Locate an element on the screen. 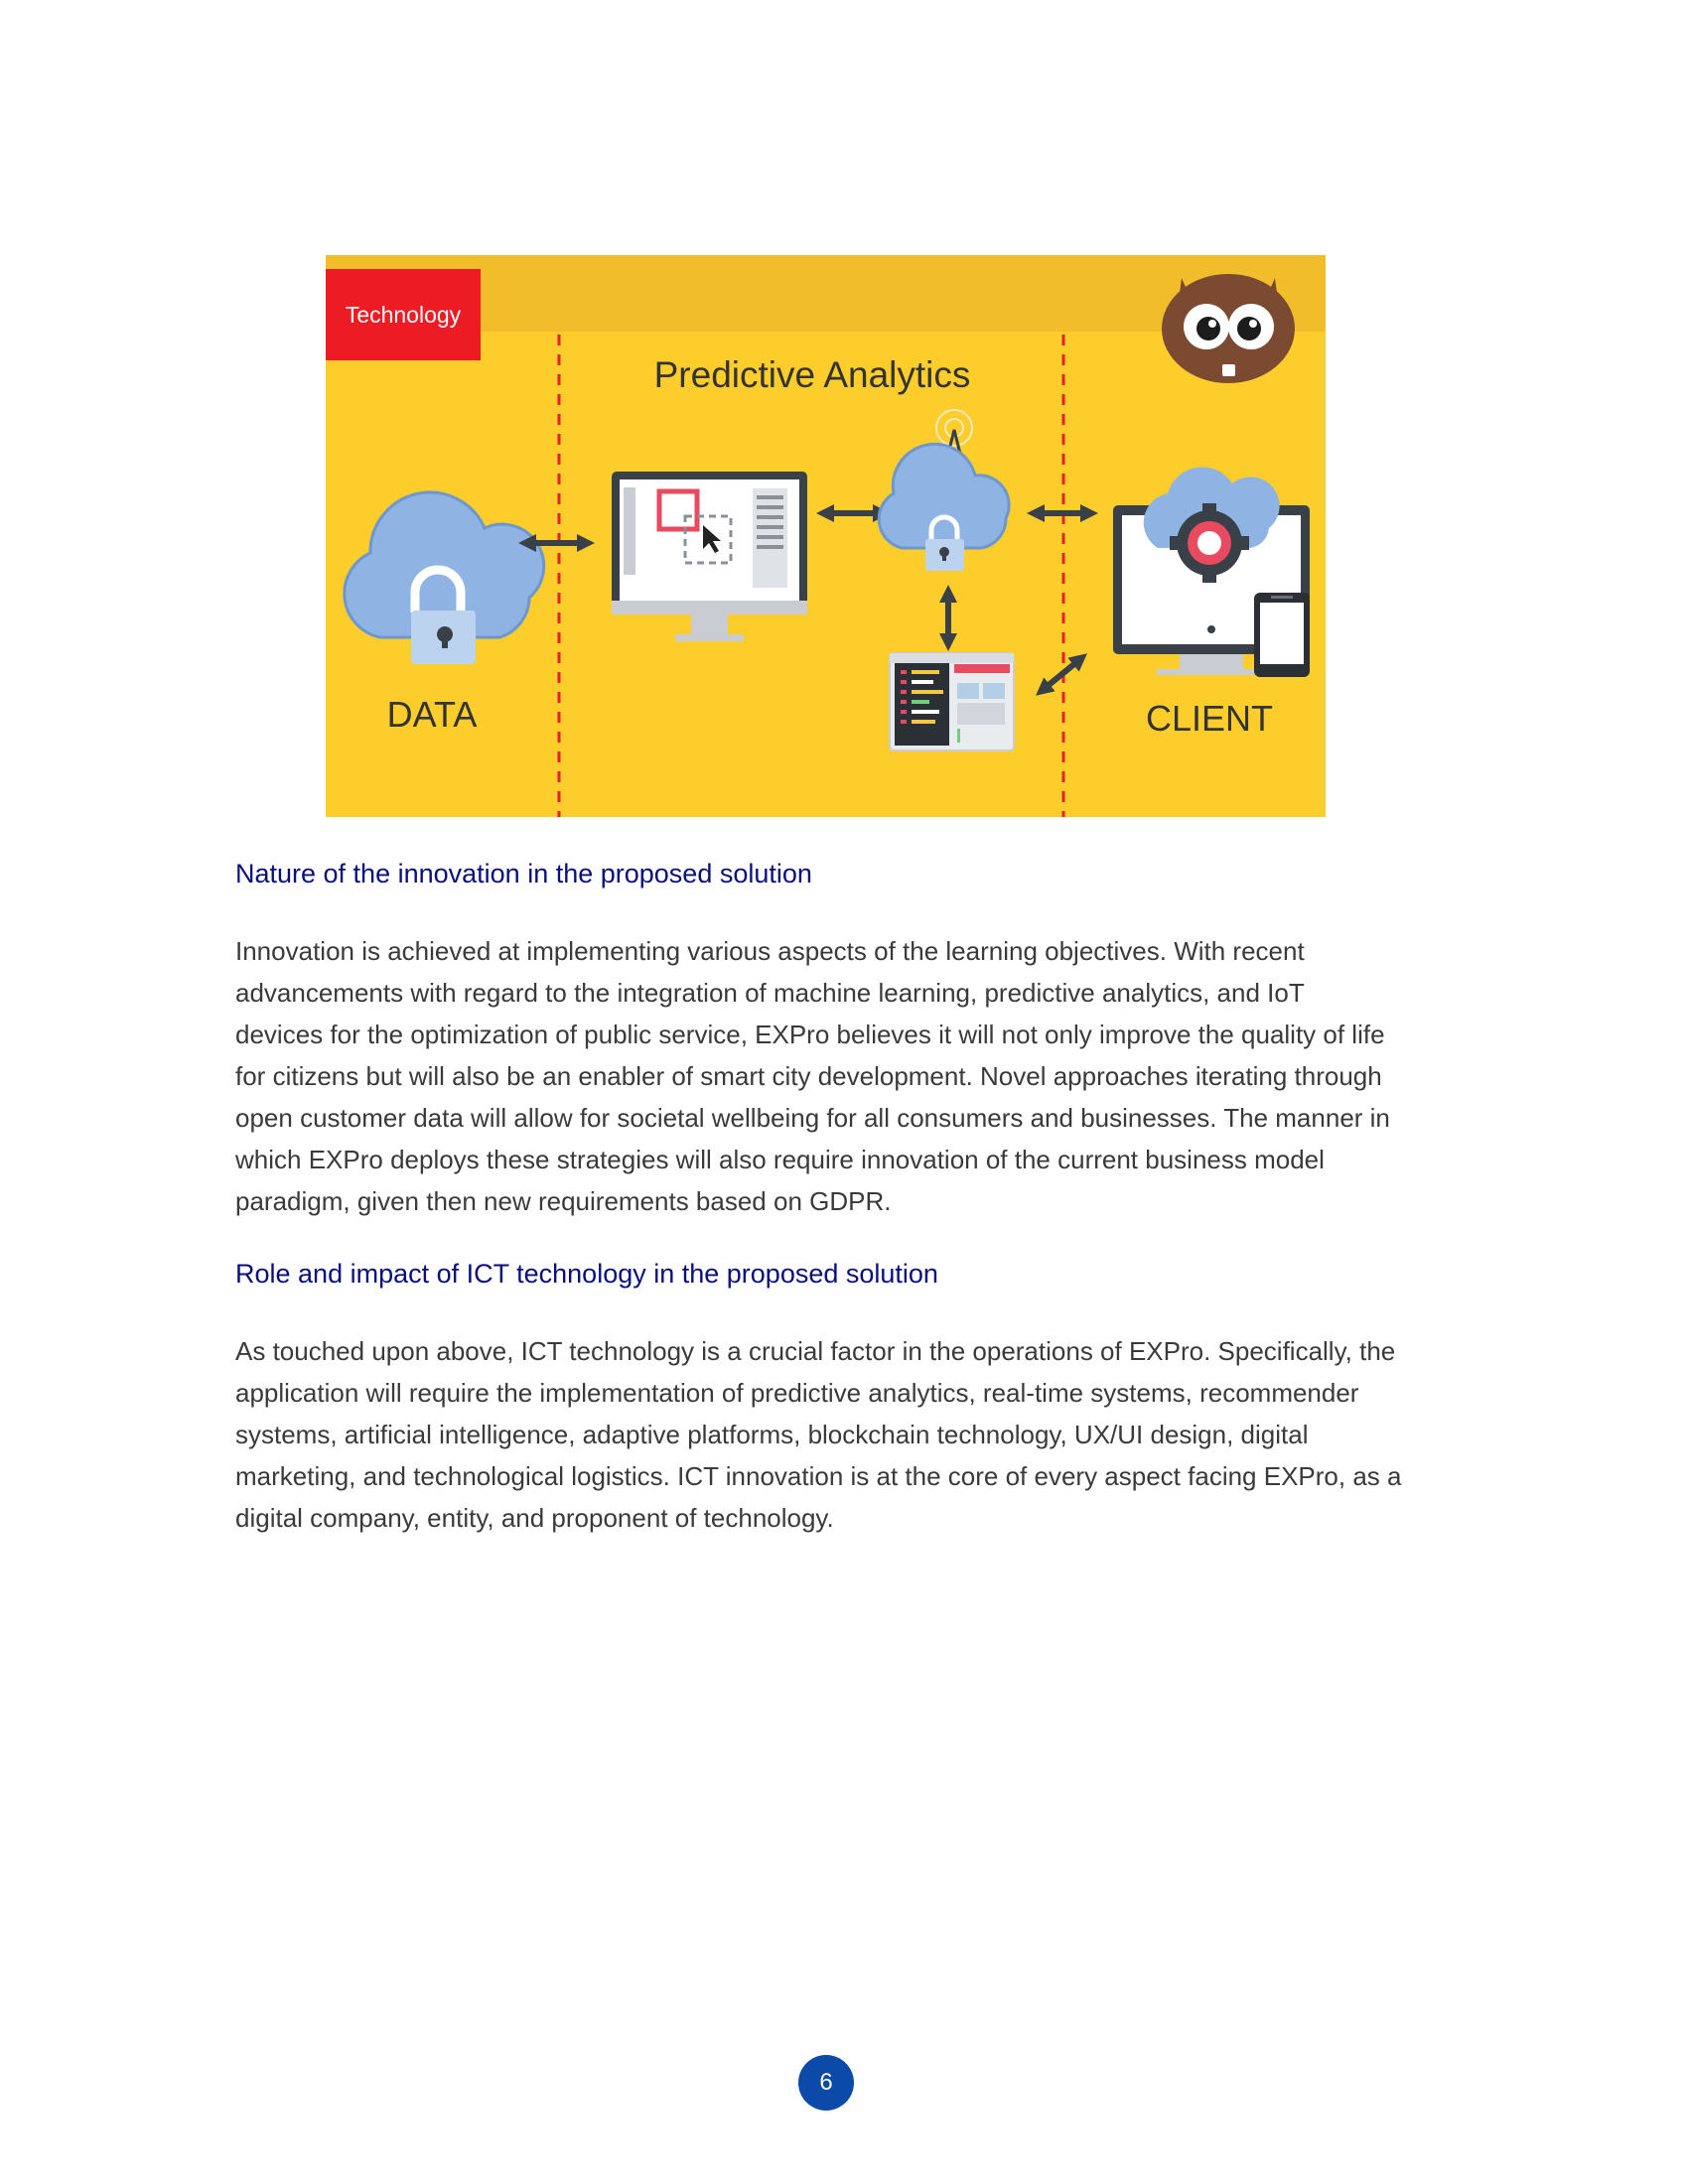 The height and width of the screenshot is (2184, 1688). page-number: 6 is located at coordinates (826, 2083).